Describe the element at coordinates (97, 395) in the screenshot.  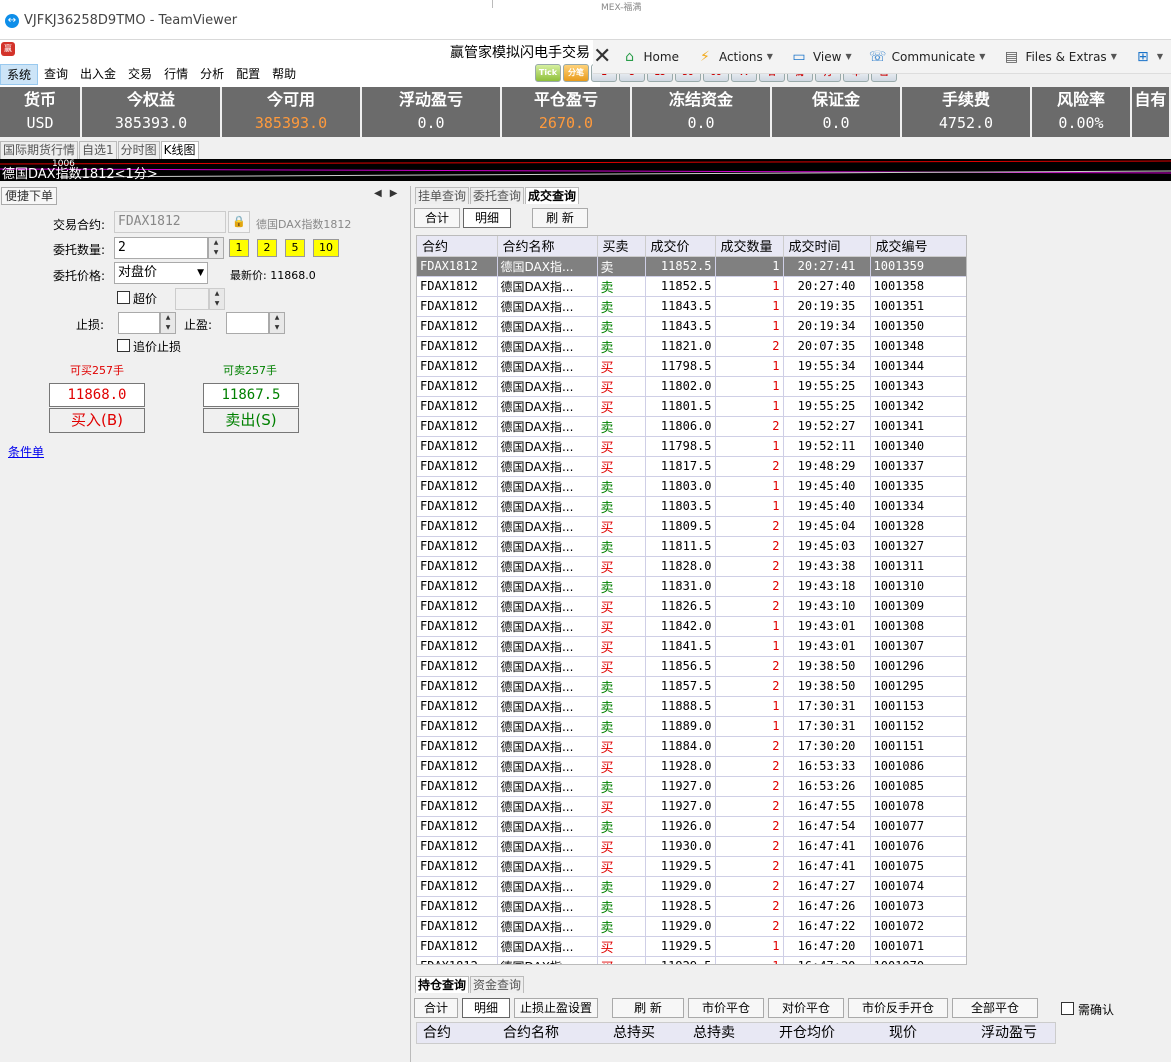
I see `buy-price-box: 11868.0` at that location.